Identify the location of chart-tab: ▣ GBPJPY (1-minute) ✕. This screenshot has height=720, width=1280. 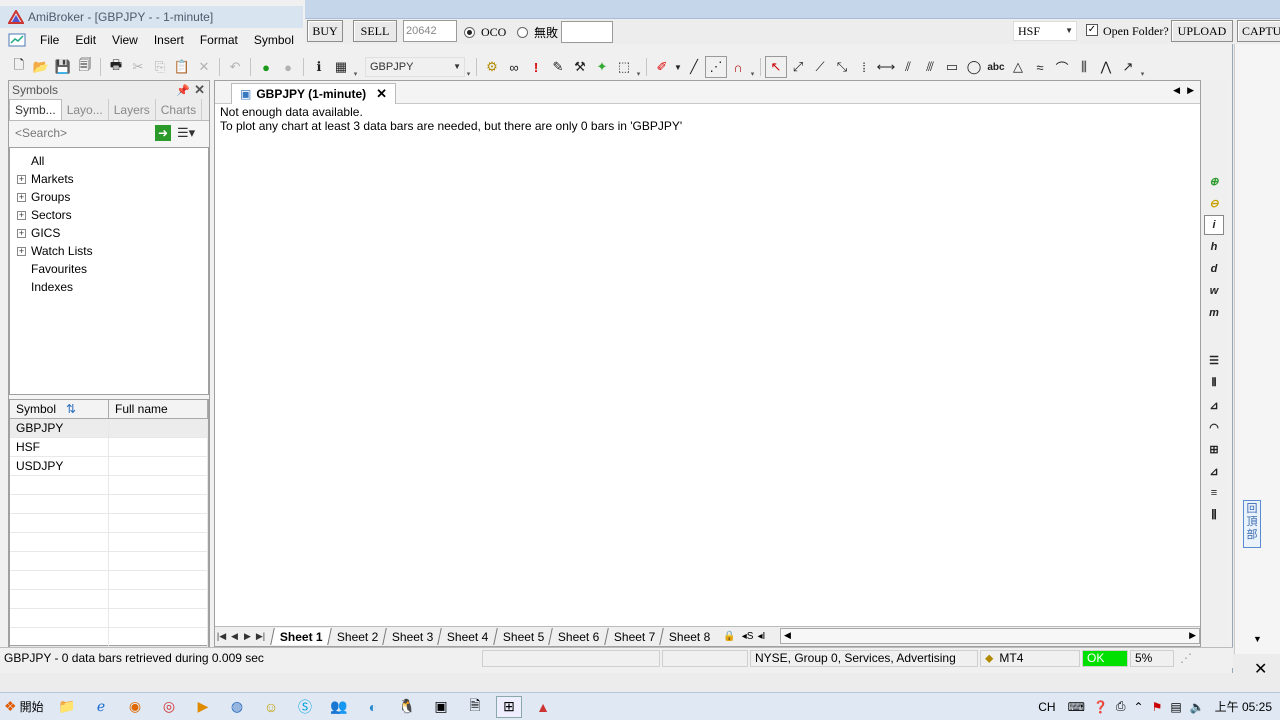
(314, 93).